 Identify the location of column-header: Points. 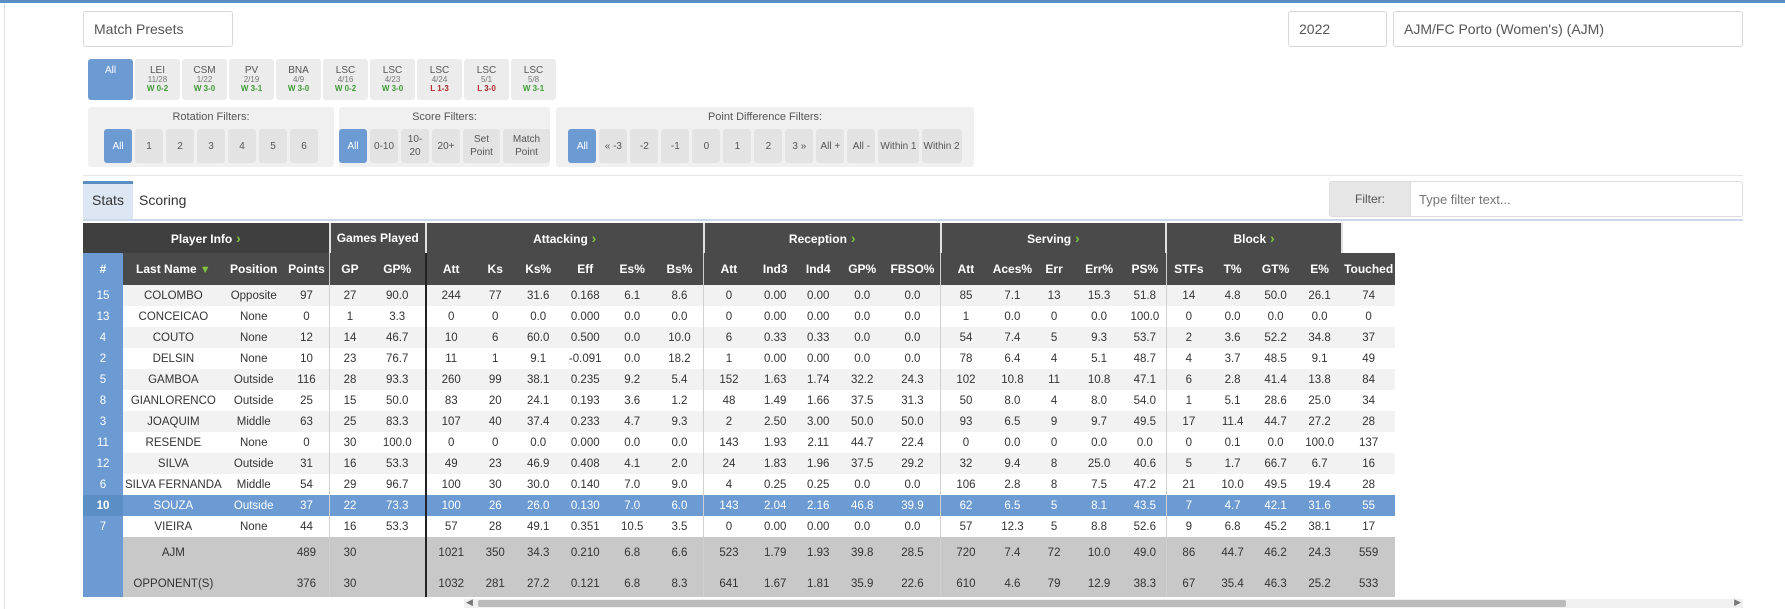
(306, 269).